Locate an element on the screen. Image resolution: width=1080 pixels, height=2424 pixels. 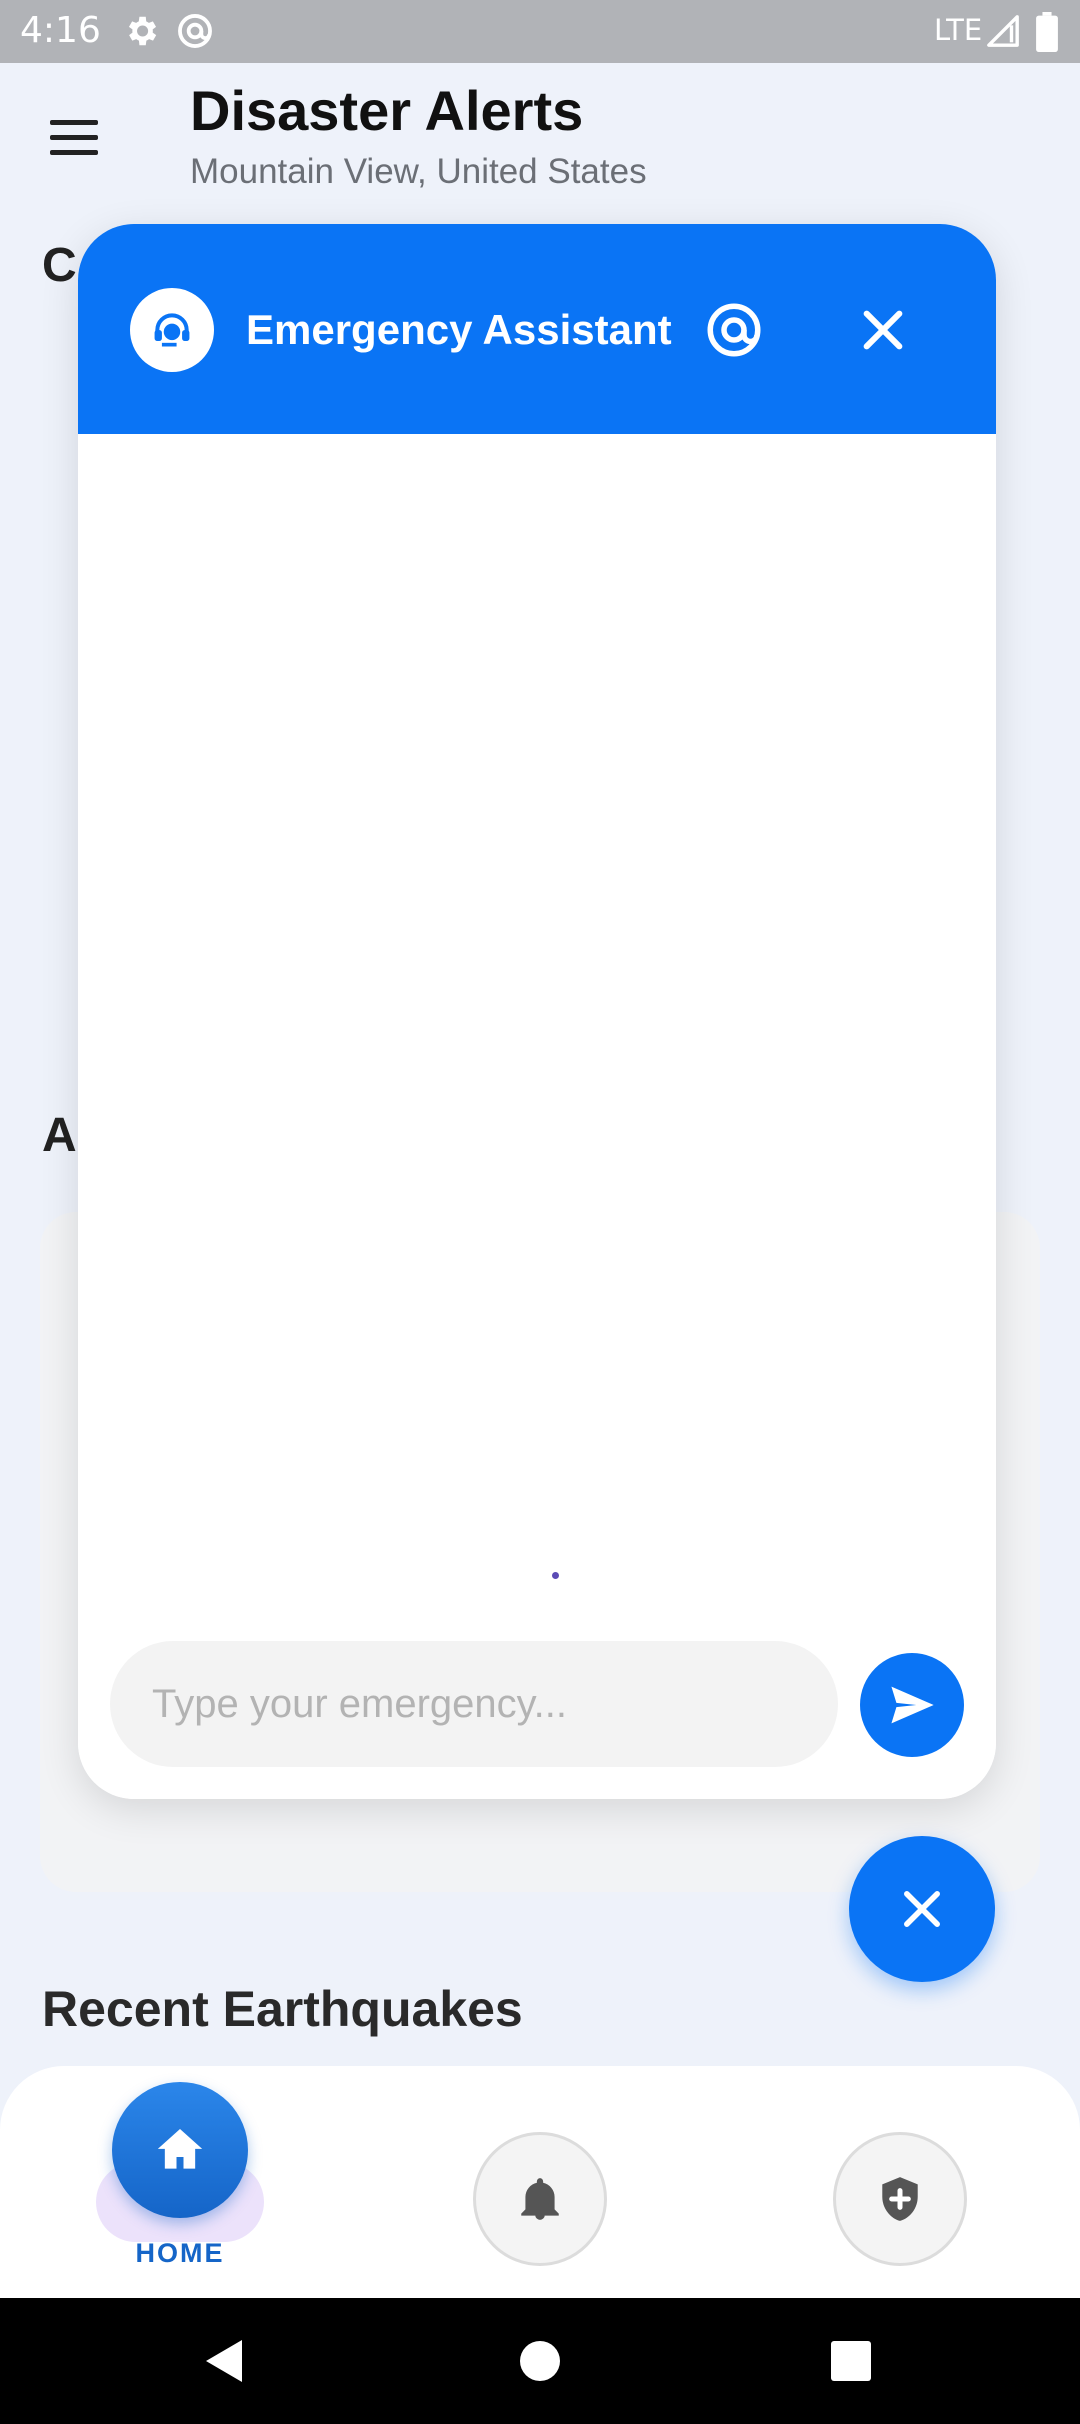
mention-button is located at coordinates (734, 330).